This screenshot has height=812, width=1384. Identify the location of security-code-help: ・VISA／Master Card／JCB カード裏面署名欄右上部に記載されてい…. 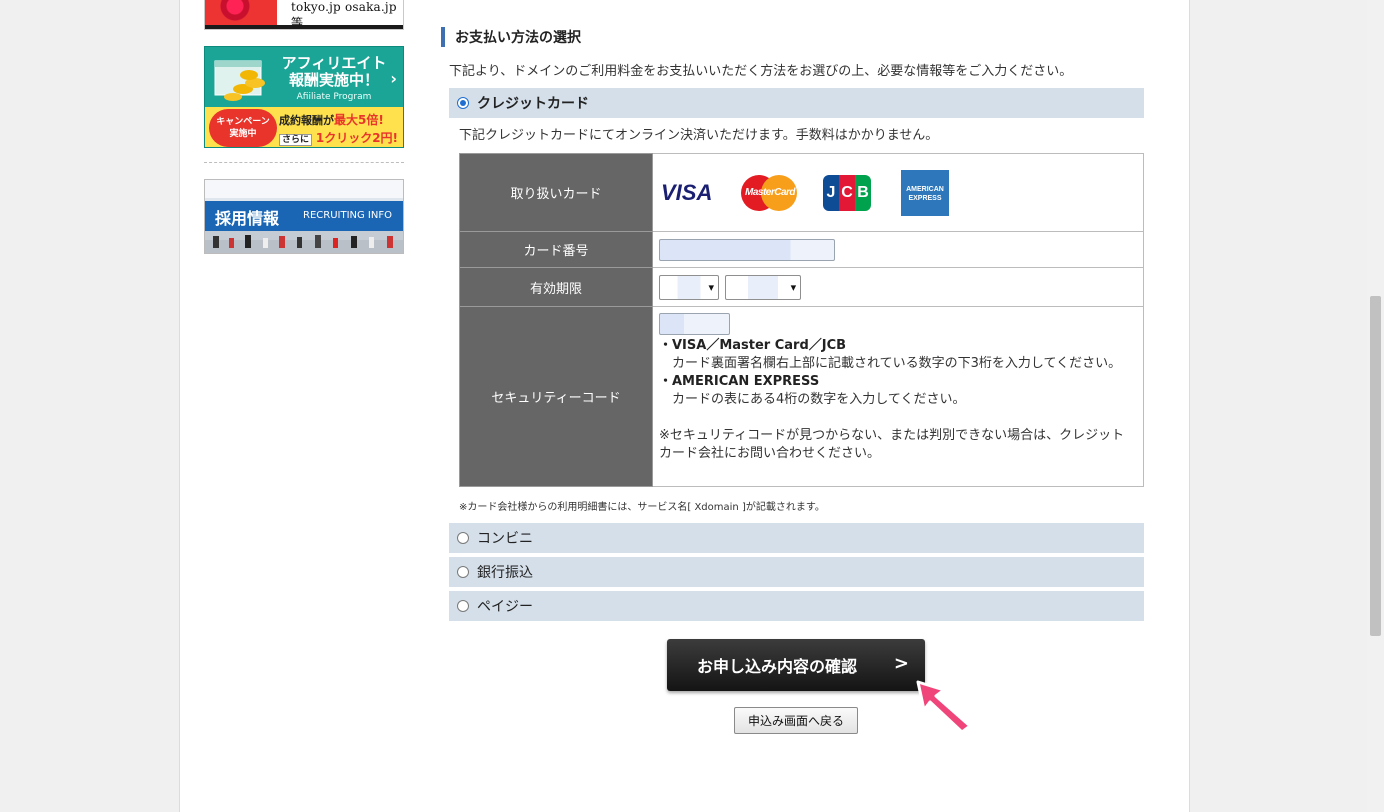
(901, 403).